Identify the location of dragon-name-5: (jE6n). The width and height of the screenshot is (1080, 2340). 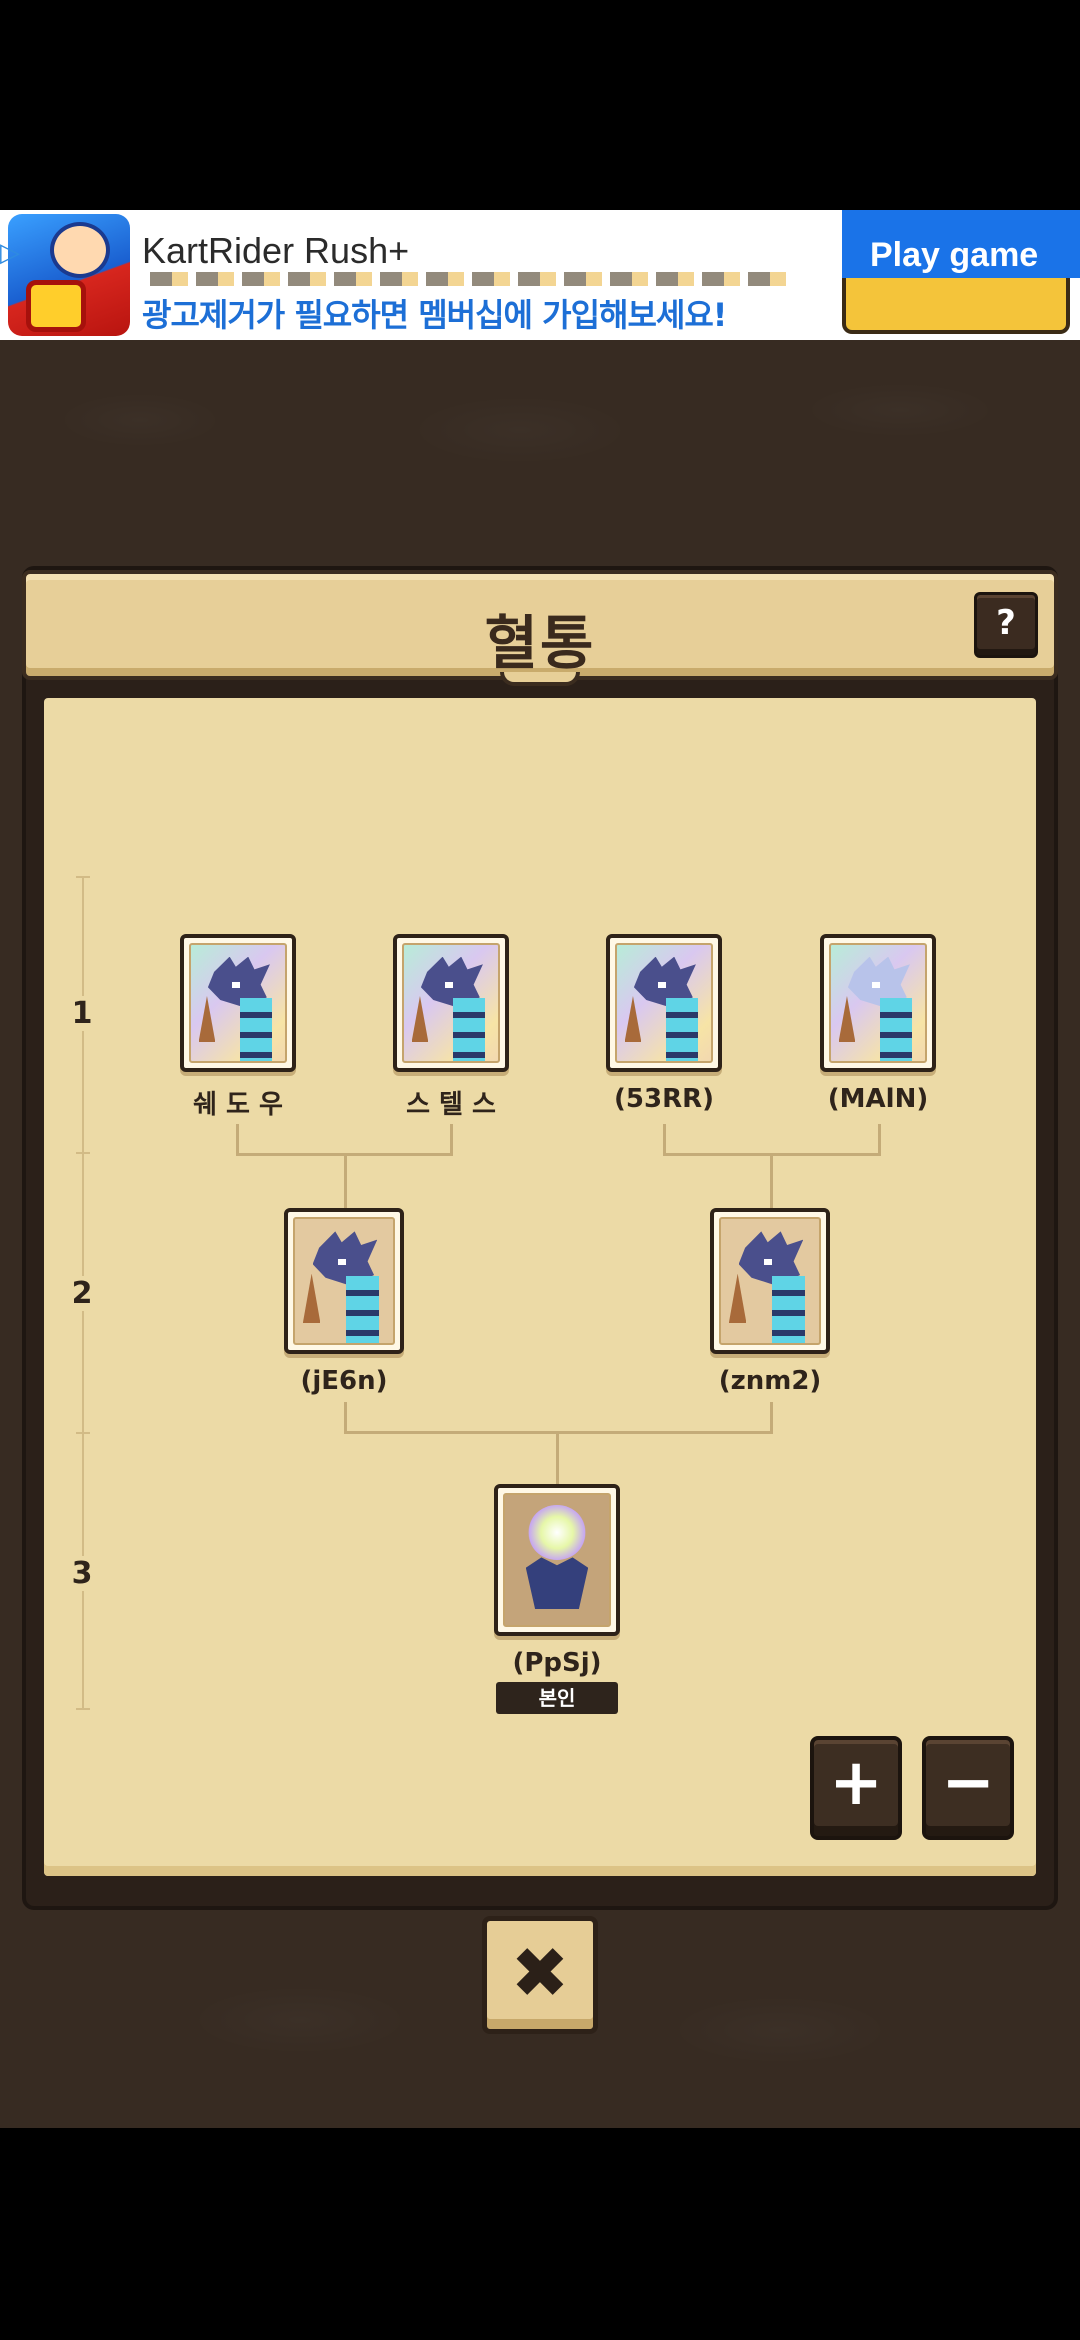
(344, 1381).